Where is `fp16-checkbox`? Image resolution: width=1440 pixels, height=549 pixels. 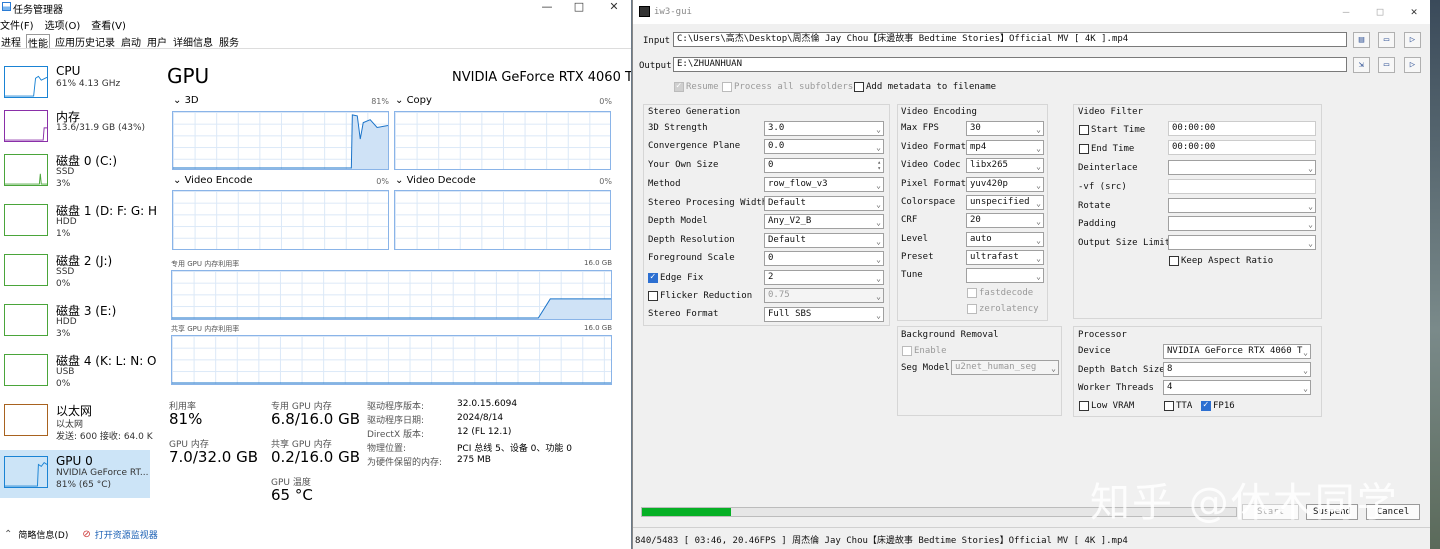
fp16-checkbox is located at coordinates (1206, 405).